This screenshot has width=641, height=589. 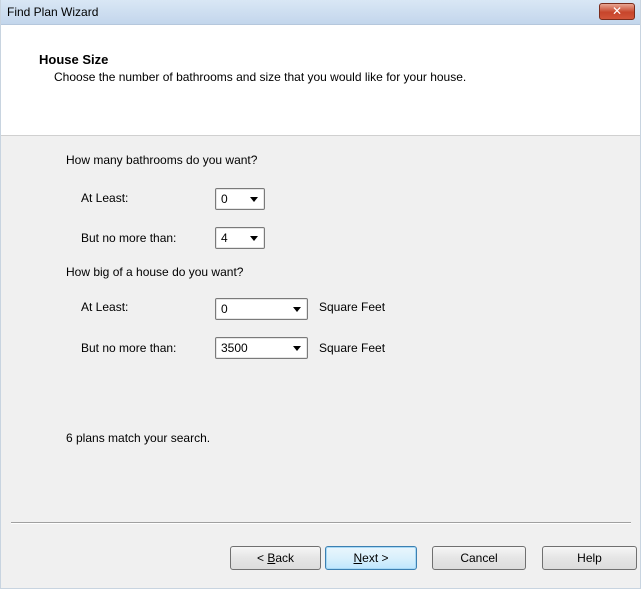 I want to click on close-button: ✕, so click(x=617, y=11).